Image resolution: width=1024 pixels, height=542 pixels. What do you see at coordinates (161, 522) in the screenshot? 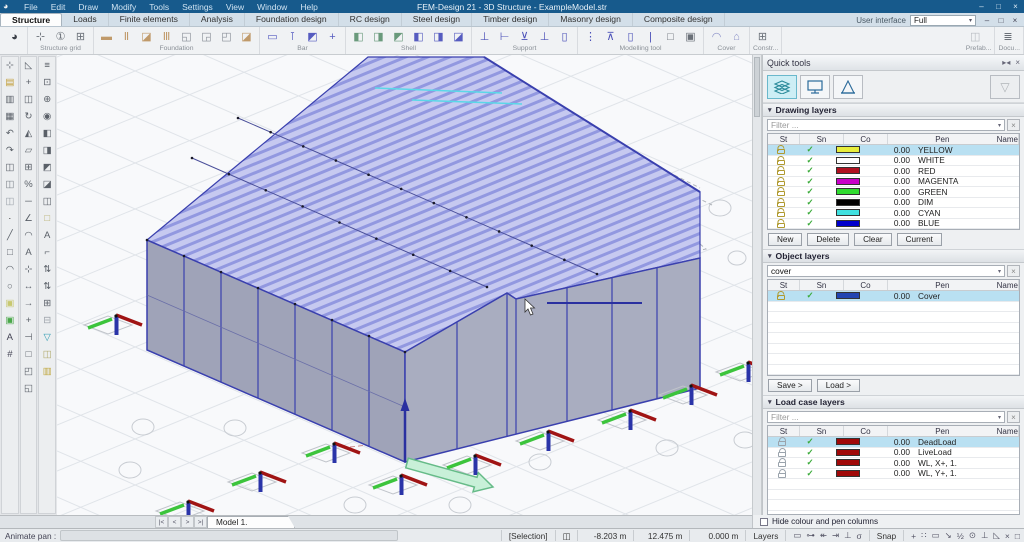
I see `tab-nav-button: |<` at bounding box center [161, 522].